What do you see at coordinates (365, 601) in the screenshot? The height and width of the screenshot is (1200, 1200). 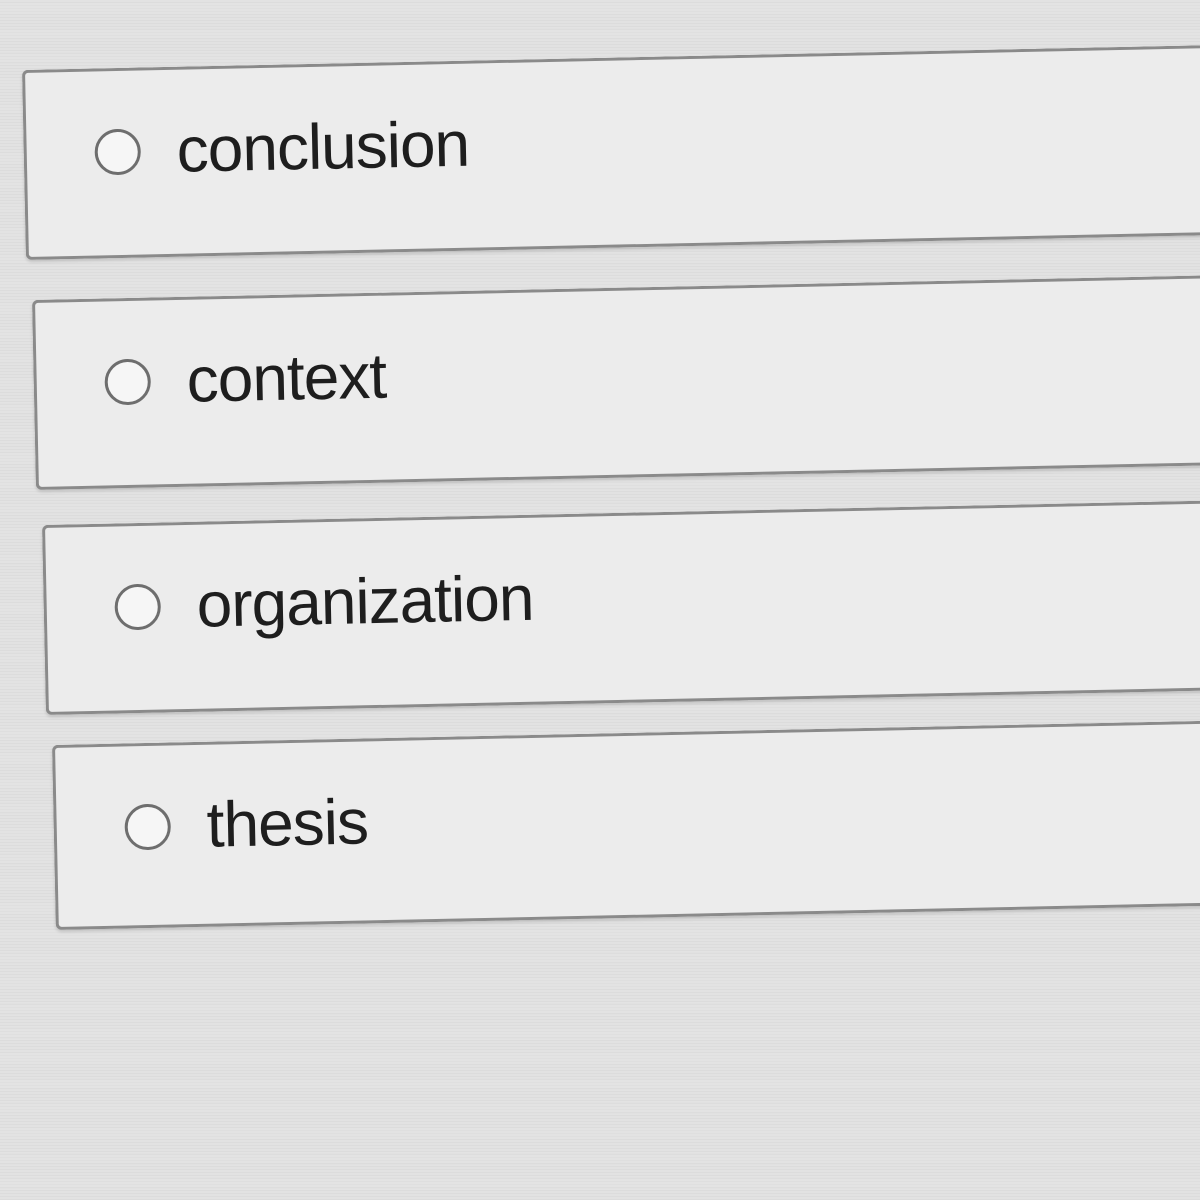 I see `option-label: organization` at bounding box center [365, 601].